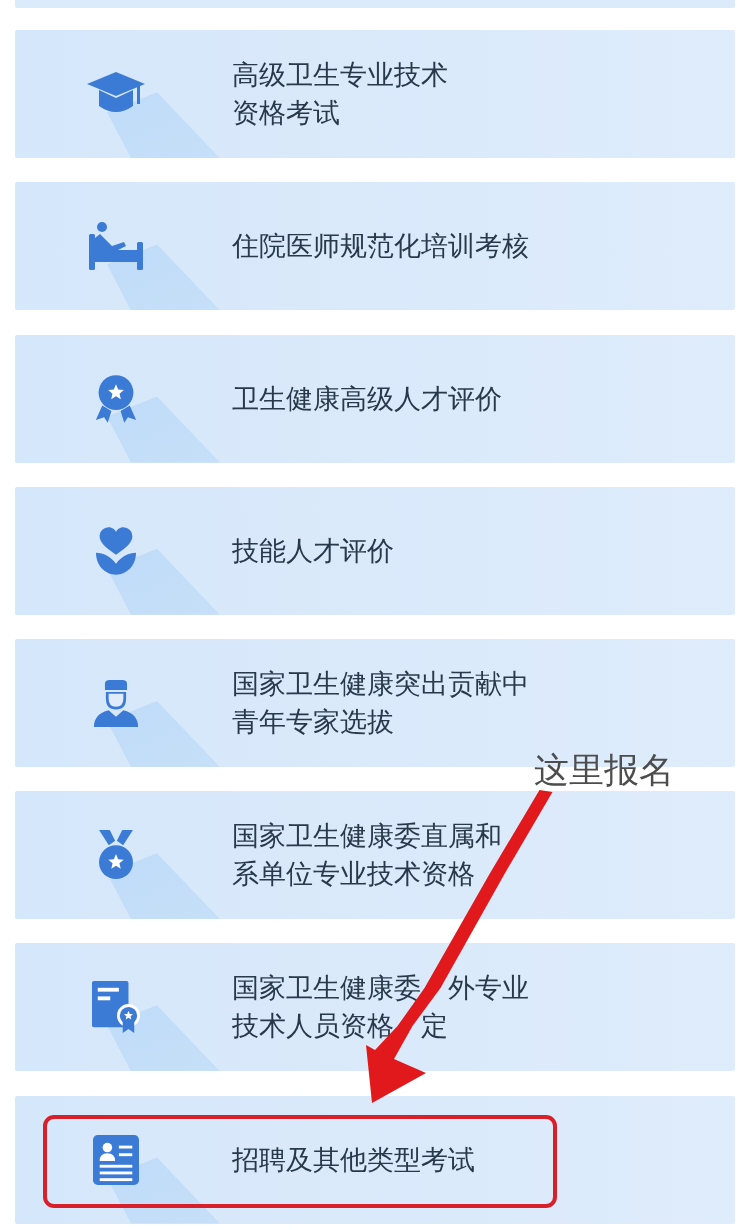  I want to click on item-title: 国家卫生健康委直属和, so click(367, 836).